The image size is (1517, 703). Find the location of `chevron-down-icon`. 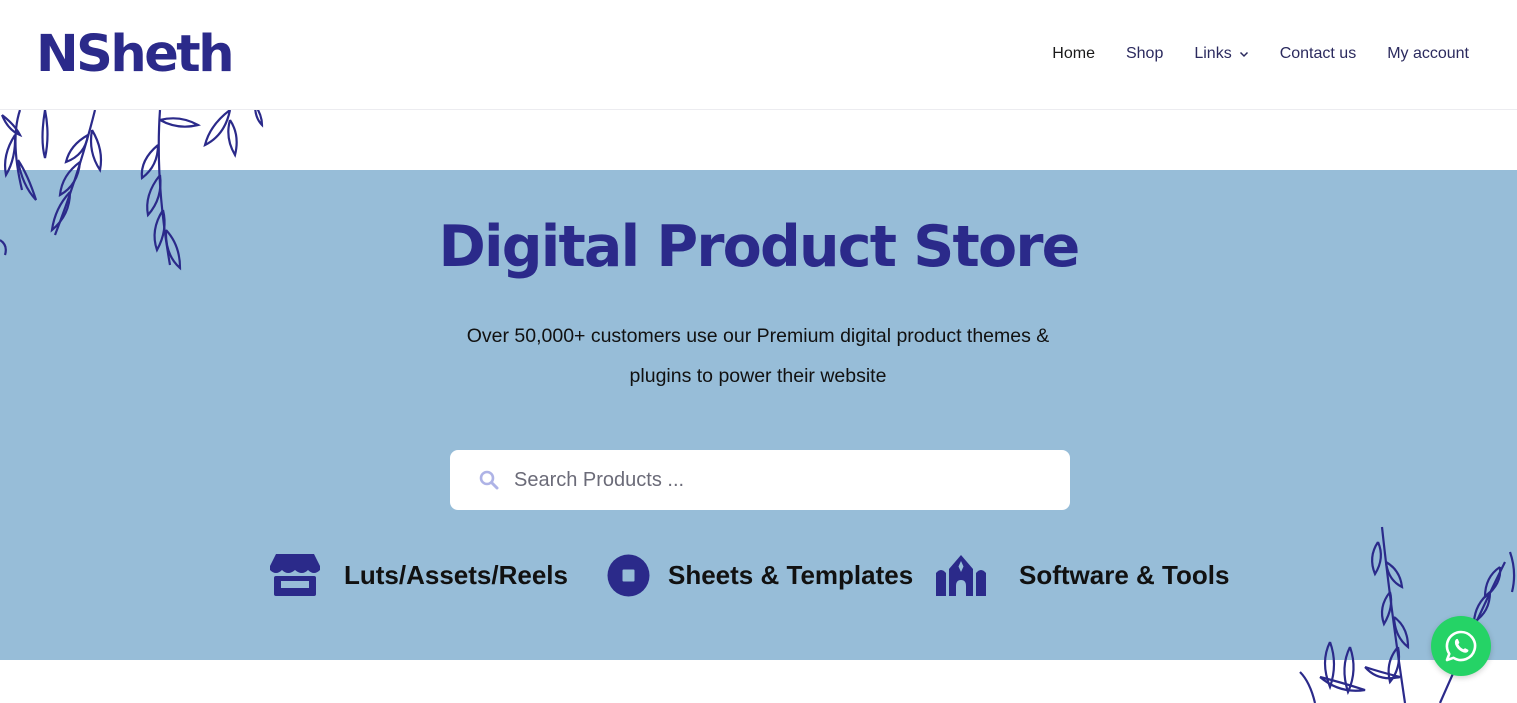

chevron-down-icon is located at coordinates (1243, 54).